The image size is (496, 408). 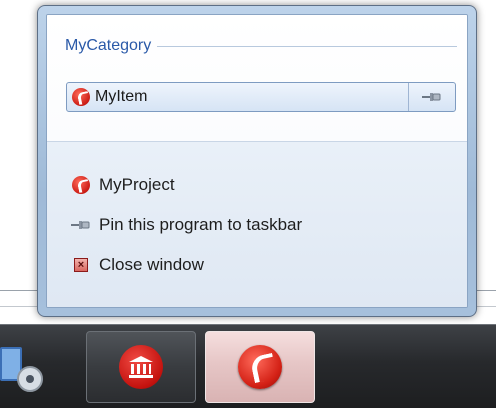 I want to click on taskbar-button-myproject, so click(x=260, y=367).